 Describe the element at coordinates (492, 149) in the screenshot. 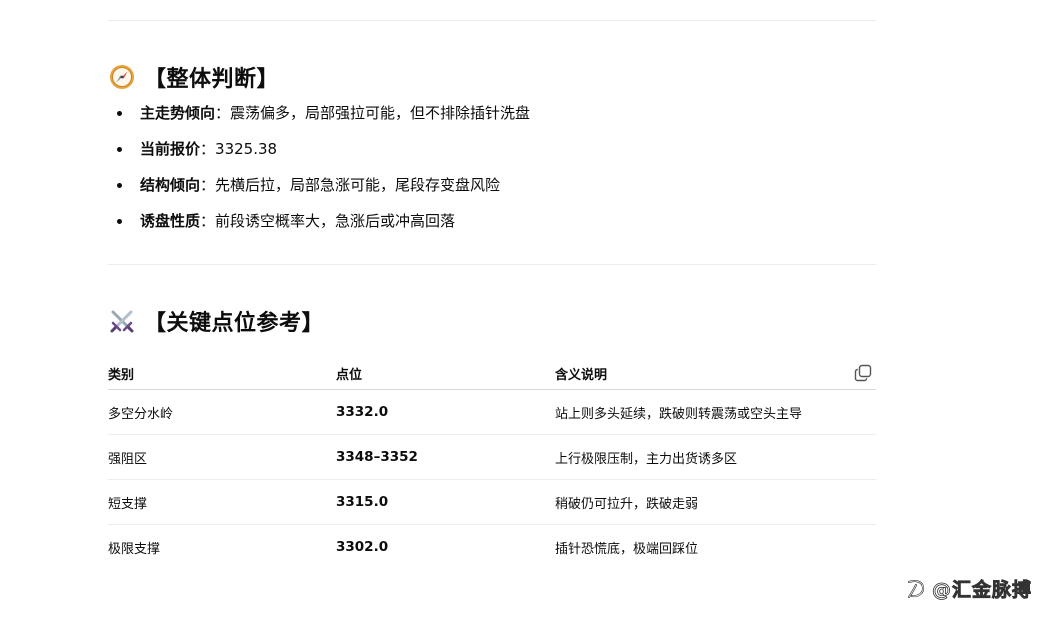

I see `list-item: 当前报价：3325.38` at that location.